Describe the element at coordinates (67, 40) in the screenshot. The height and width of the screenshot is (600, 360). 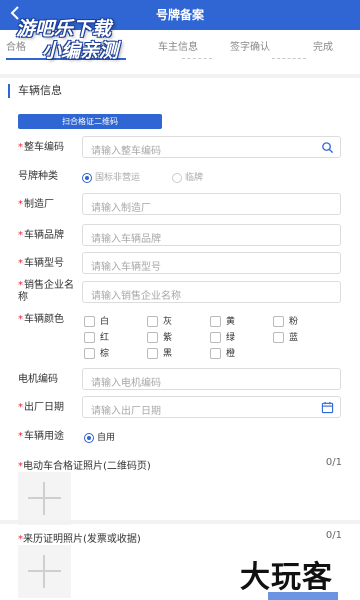
I see `watermark-overlay: 游吧乐下载 小编亲测` at that location.